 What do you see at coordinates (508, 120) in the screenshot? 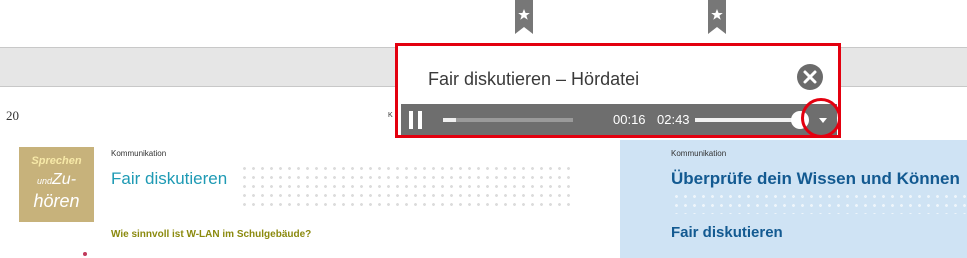
I see `progress-bar` at bounding box center [508, 120].